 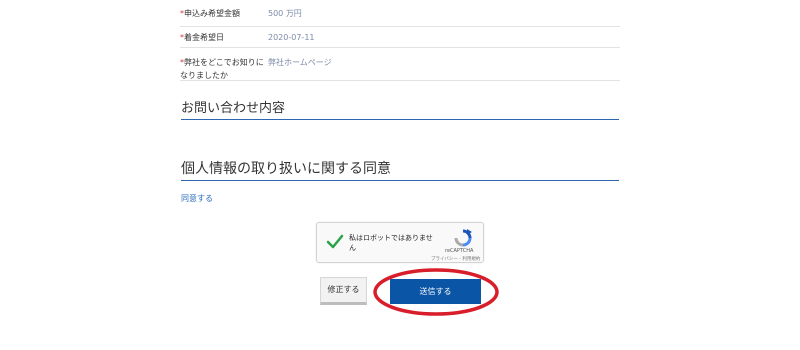 I want to click on deposit-date-value: 2020-07-11, so click(x=291, y=37).